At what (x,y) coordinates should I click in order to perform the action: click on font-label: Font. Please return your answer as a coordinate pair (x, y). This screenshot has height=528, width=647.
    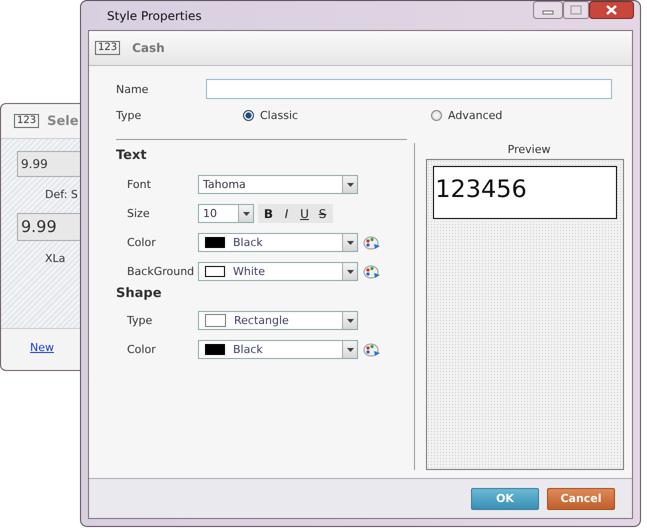
    Looking at the image, I should click on (139, 184).